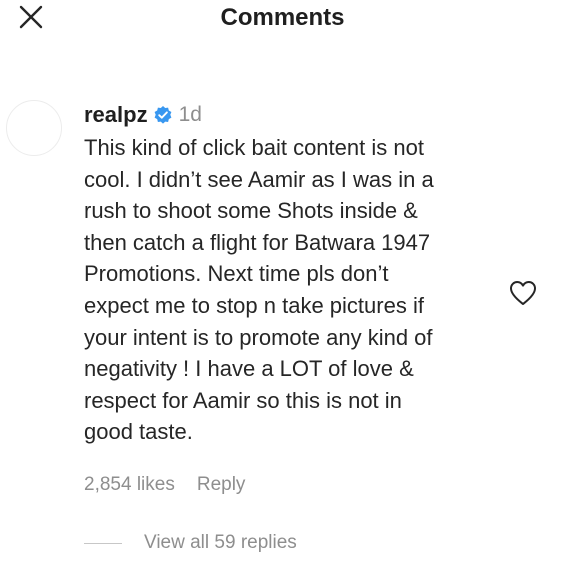  What do you see at coordinates (258, 337) in the screenshot?
I see `comment-text-line: your intent is to promote any kind of` at bounding box center [258, 337].